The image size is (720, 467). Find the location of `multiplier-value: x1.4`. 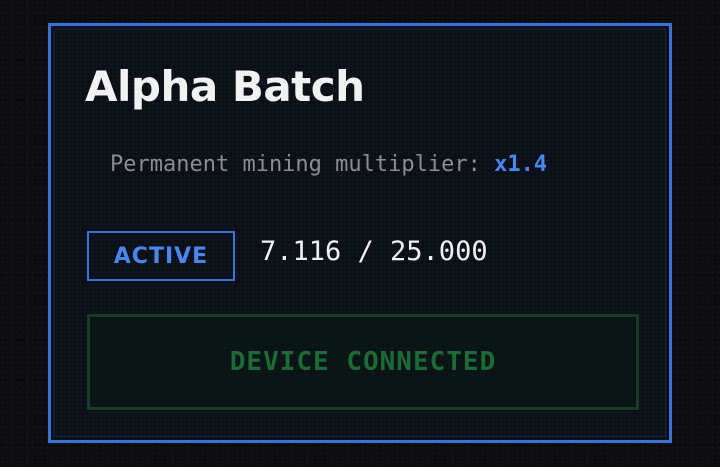

multiplier-value: x1.4 is located at coordinates (521, 164).